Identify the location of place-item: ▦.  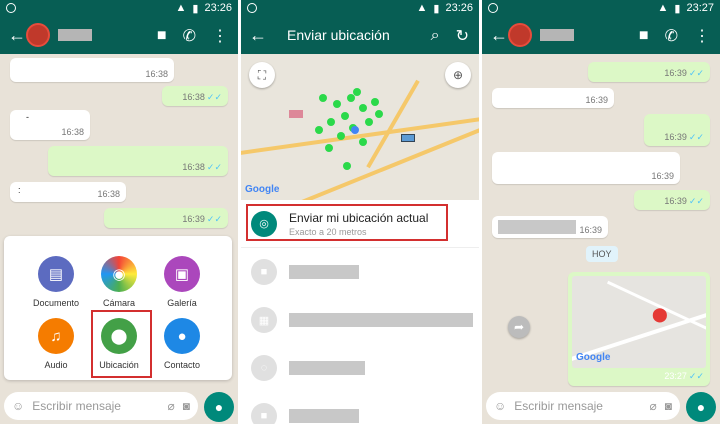
(360, 320).